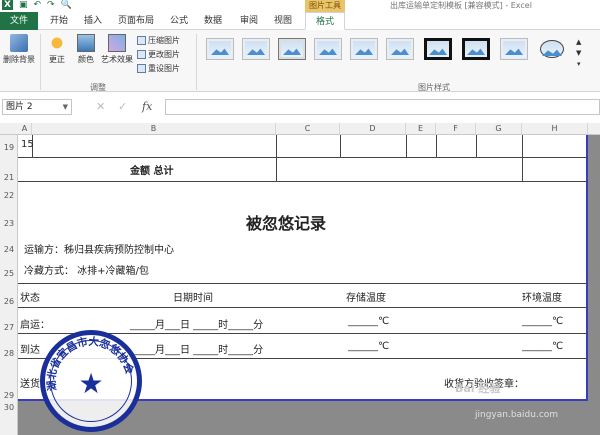 The height and width of the screenshot is (435, 600). I want to click on star-icon: ★, so click(90, 383).